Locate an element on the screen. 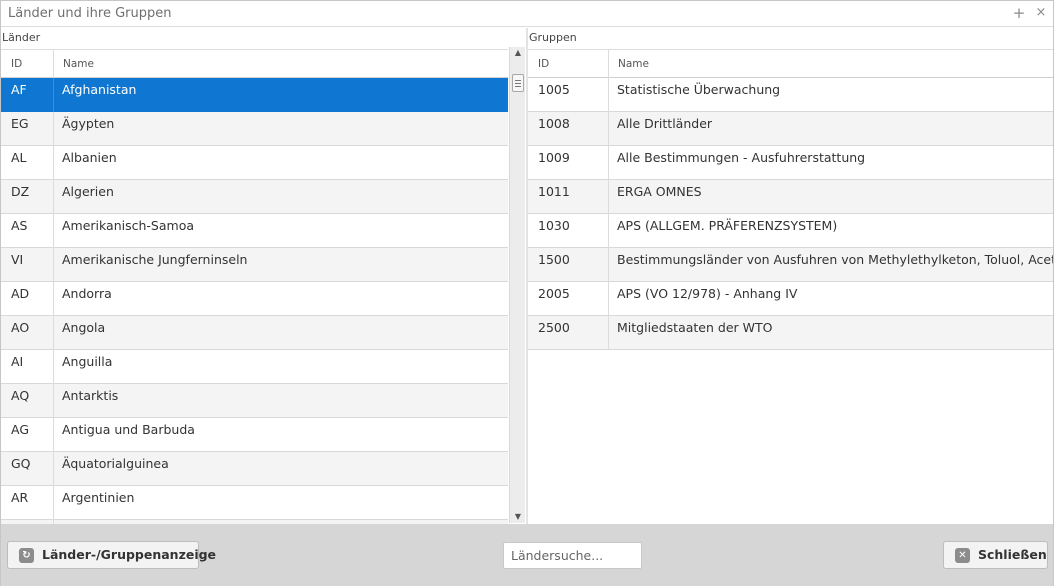 The image size is (1054, 586). table-row: 1030 APS (ALLGEM. PRÄFERENZSYSTEM) is located at coordinates (790, 231).